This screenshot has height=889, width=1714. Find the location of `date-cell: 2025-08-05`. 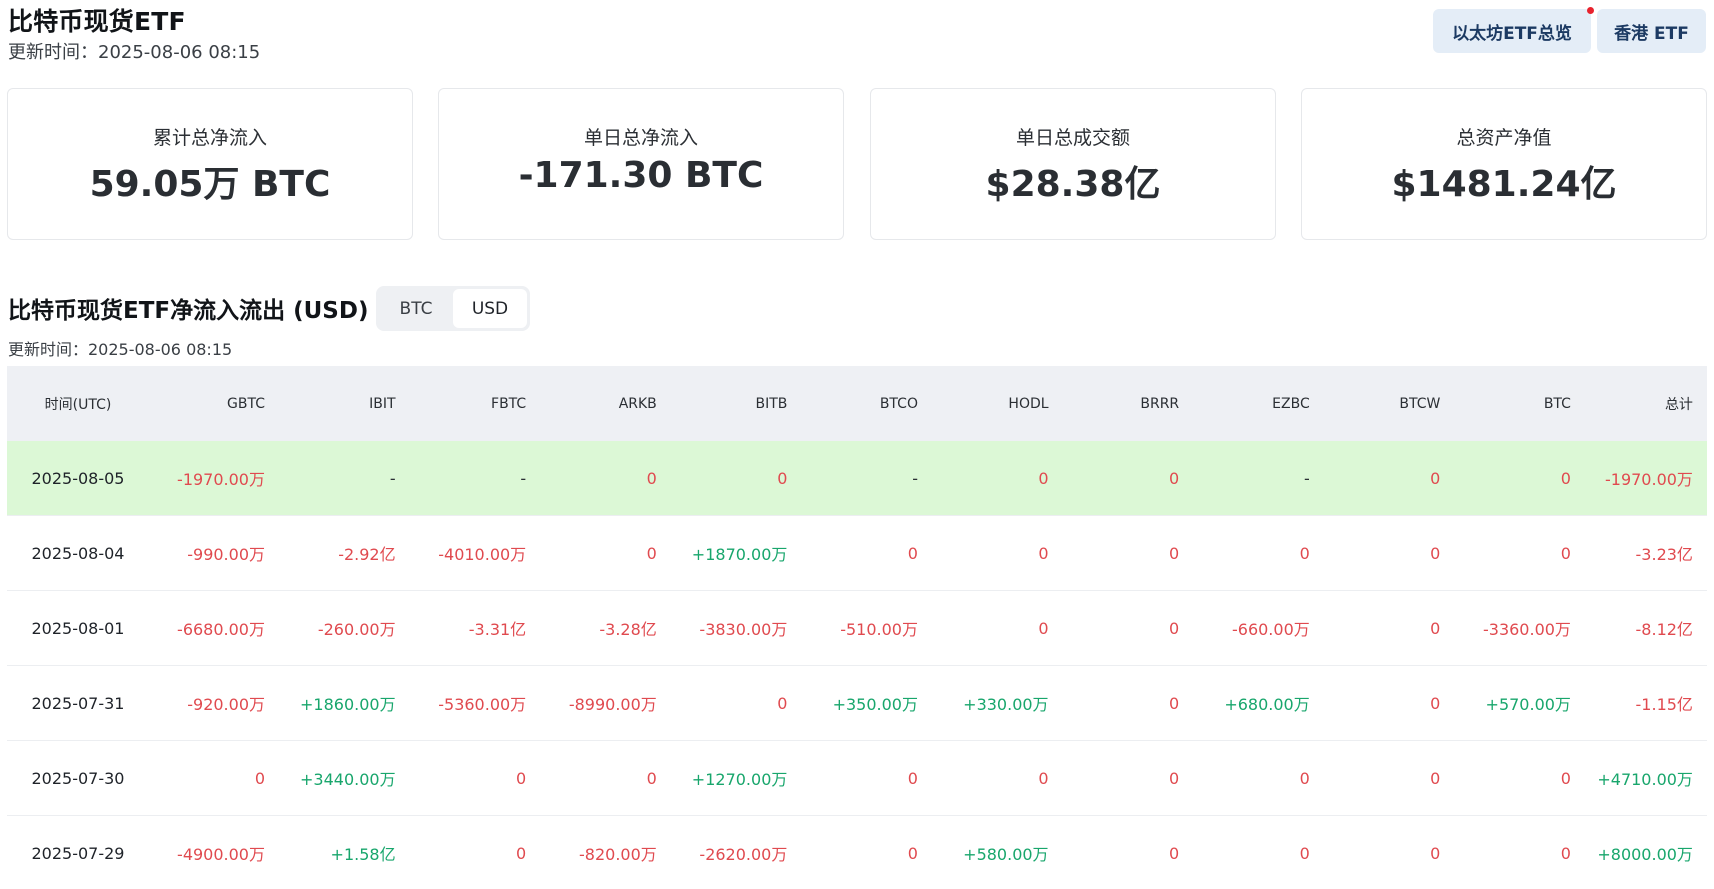

date-cell: 2025-08-05 is located at coordinates (78, 478).